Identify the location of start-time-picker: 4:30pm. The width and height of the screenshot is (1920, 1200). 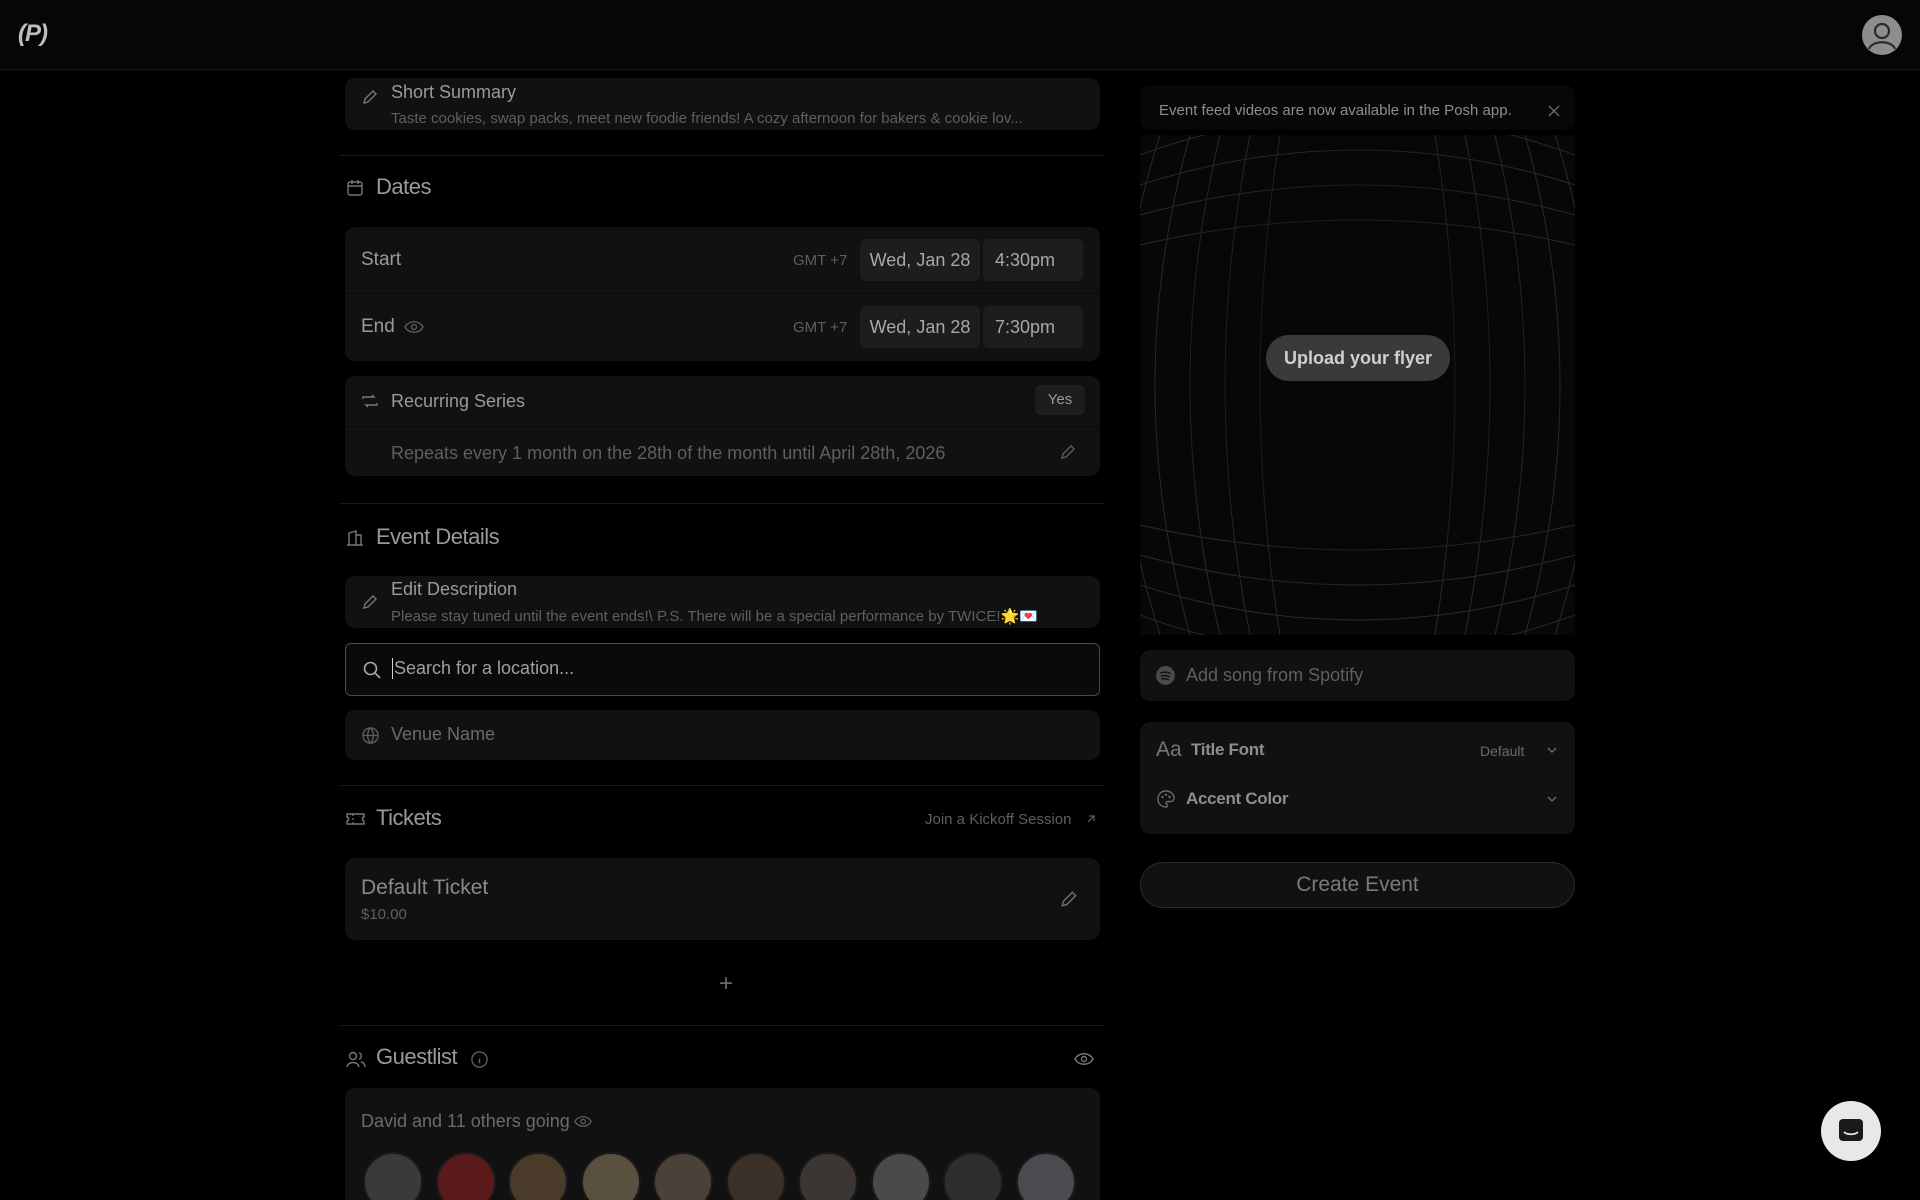
(1033, 260).